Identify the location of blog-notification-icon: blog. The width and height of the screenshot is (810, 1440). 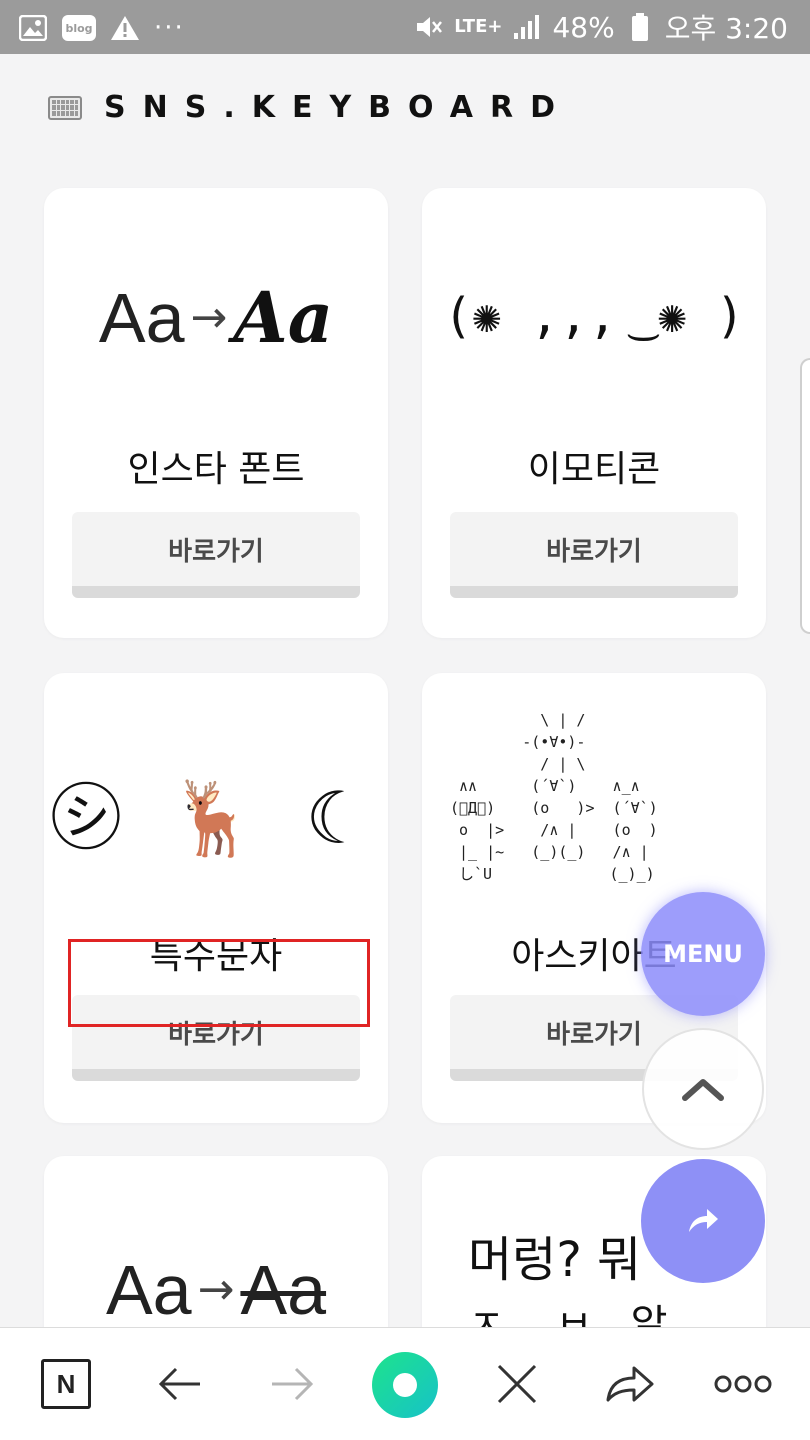
(79, 28).